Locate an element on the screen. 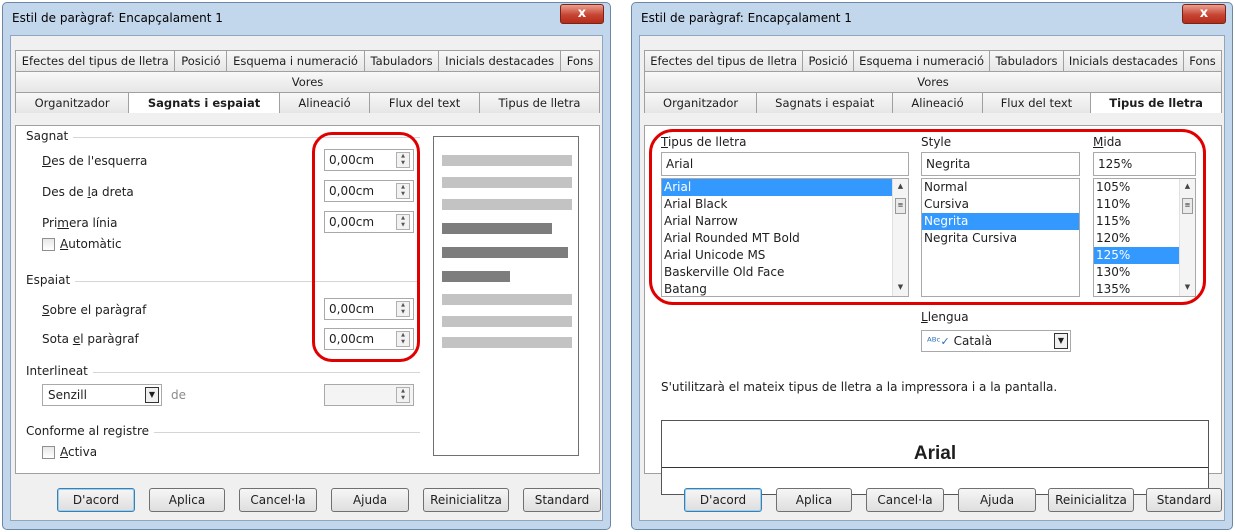  cancel-button-label: Cancel·la is located at coordinates (278, 500).